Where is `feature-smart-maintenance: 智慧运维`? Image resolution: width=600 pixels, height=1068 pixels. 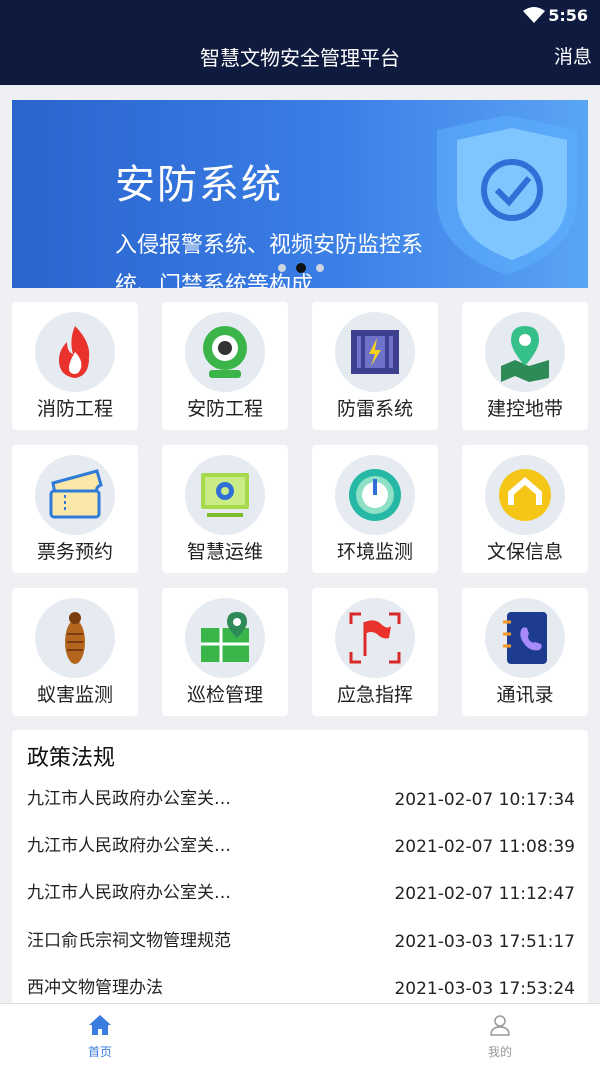
feature-smart-maintenance: 智慧运维 is located at coordinates (225, 509).